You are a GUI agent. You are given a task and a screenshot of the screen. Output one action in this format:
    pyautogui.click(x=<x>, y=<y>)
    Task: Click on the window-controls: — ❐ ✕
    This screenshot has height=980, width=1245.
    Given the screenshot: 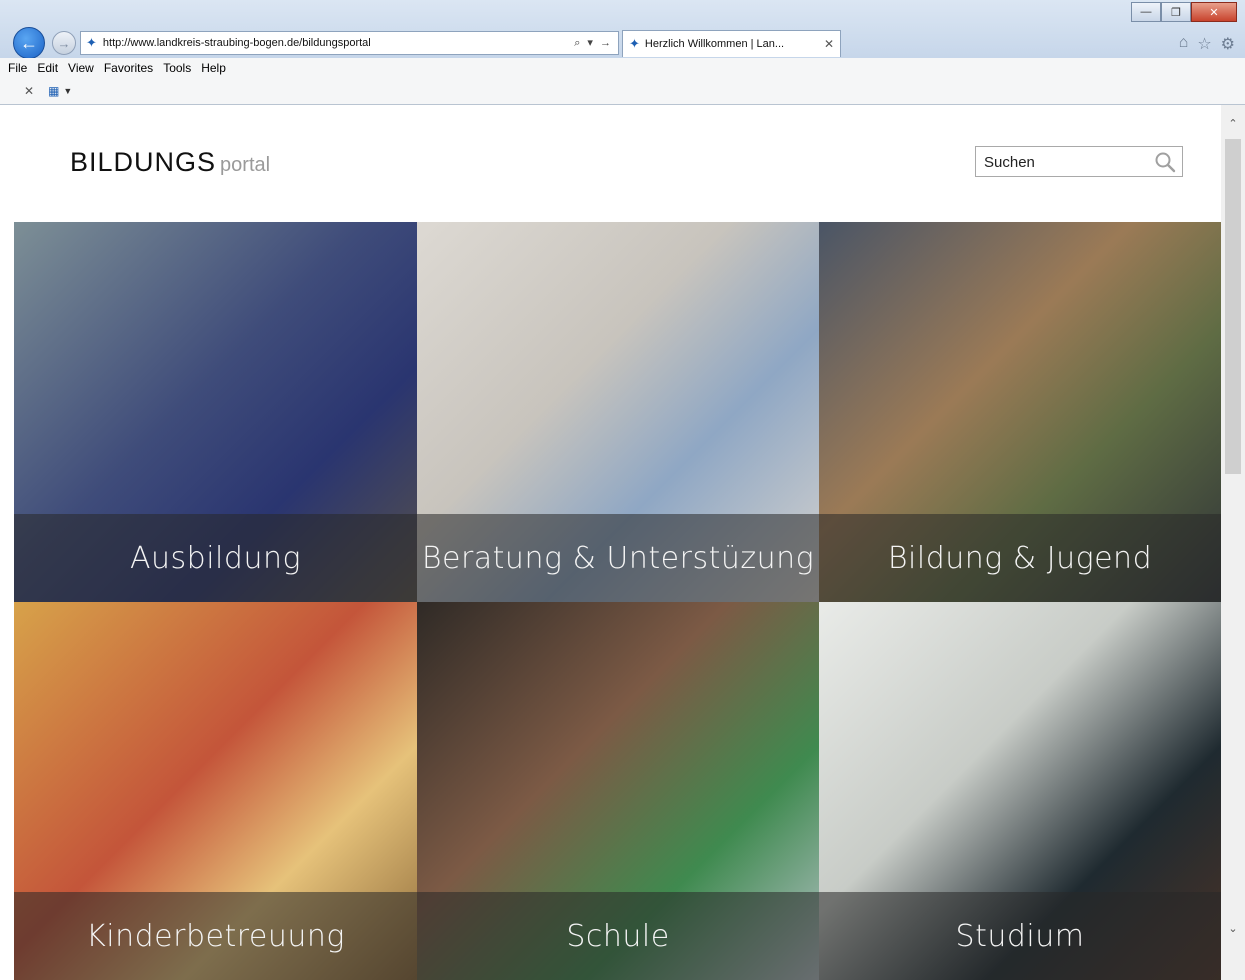 What is the action you would take?
    pyautogui.click(x=1184, y=12)
    